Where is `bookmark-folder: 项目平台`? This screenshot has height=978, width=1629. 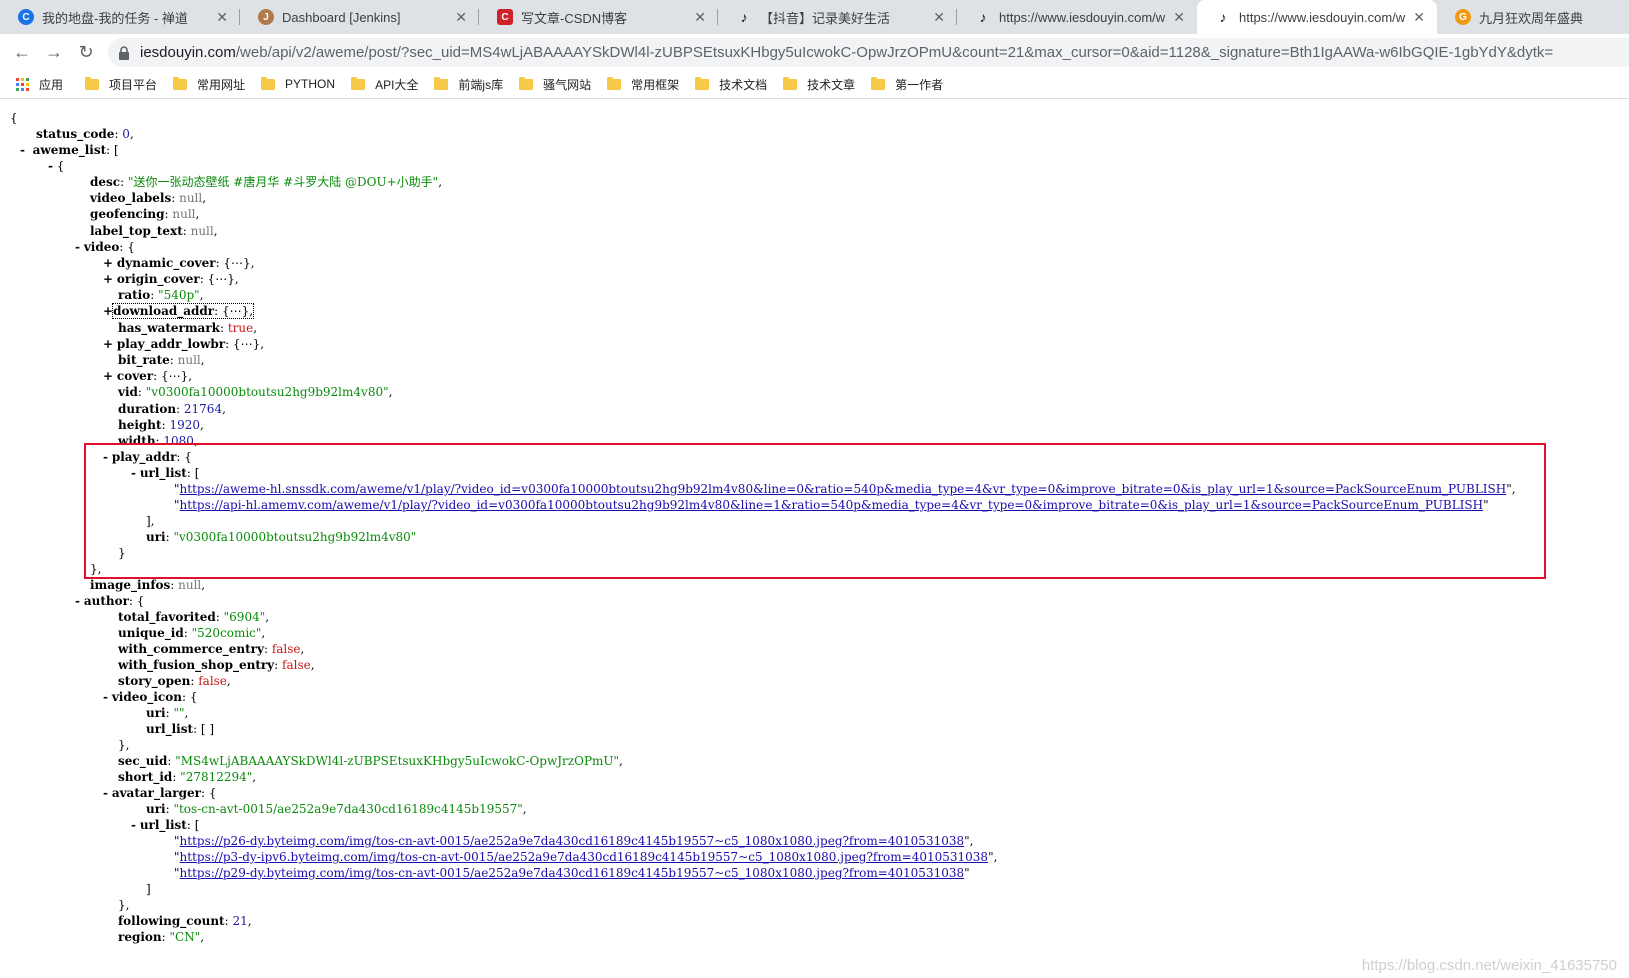
bookmark-folder: 项目平台 is located at coordinates (121, 84).